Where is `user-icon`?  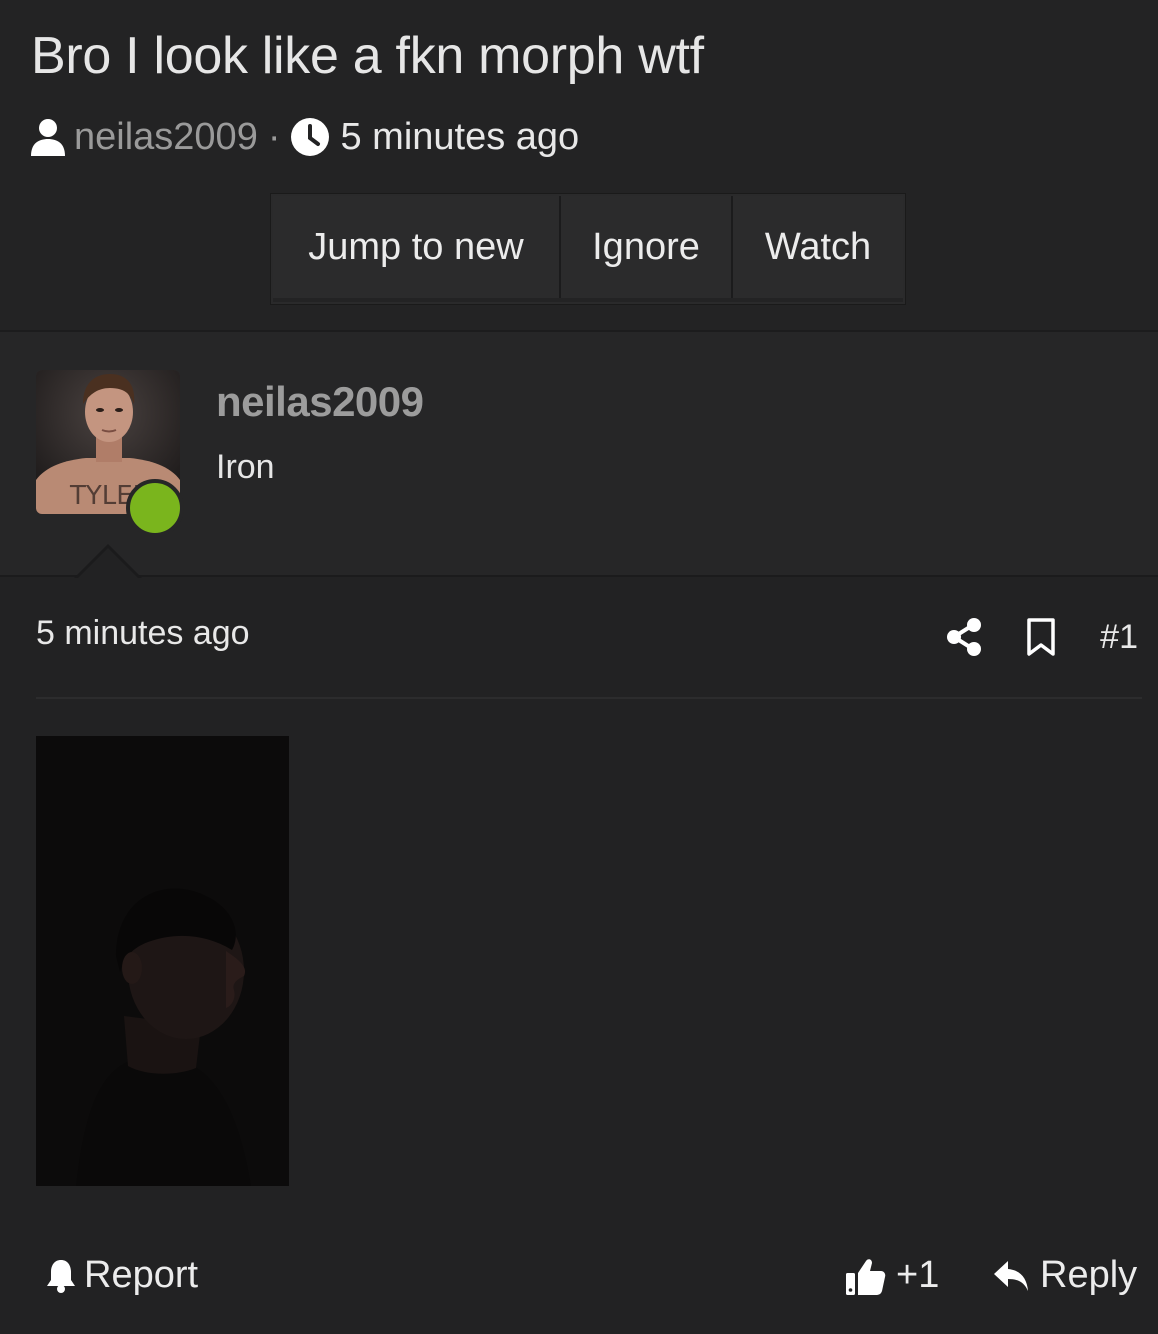
user-icon is located at coordinates (48, 137).